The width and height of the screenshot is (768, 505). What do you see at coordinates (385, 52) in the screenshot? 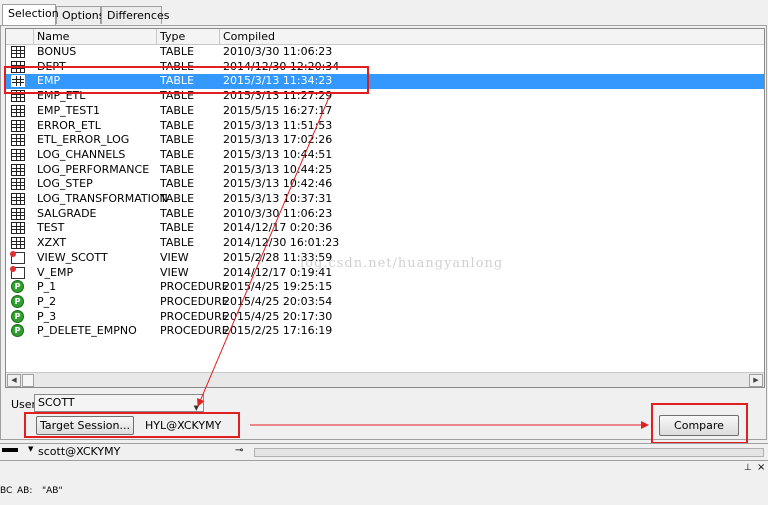
I see `table-row: BONUS TABLE 2010/3/30 11:06:23` at bounding box center [385, 52].